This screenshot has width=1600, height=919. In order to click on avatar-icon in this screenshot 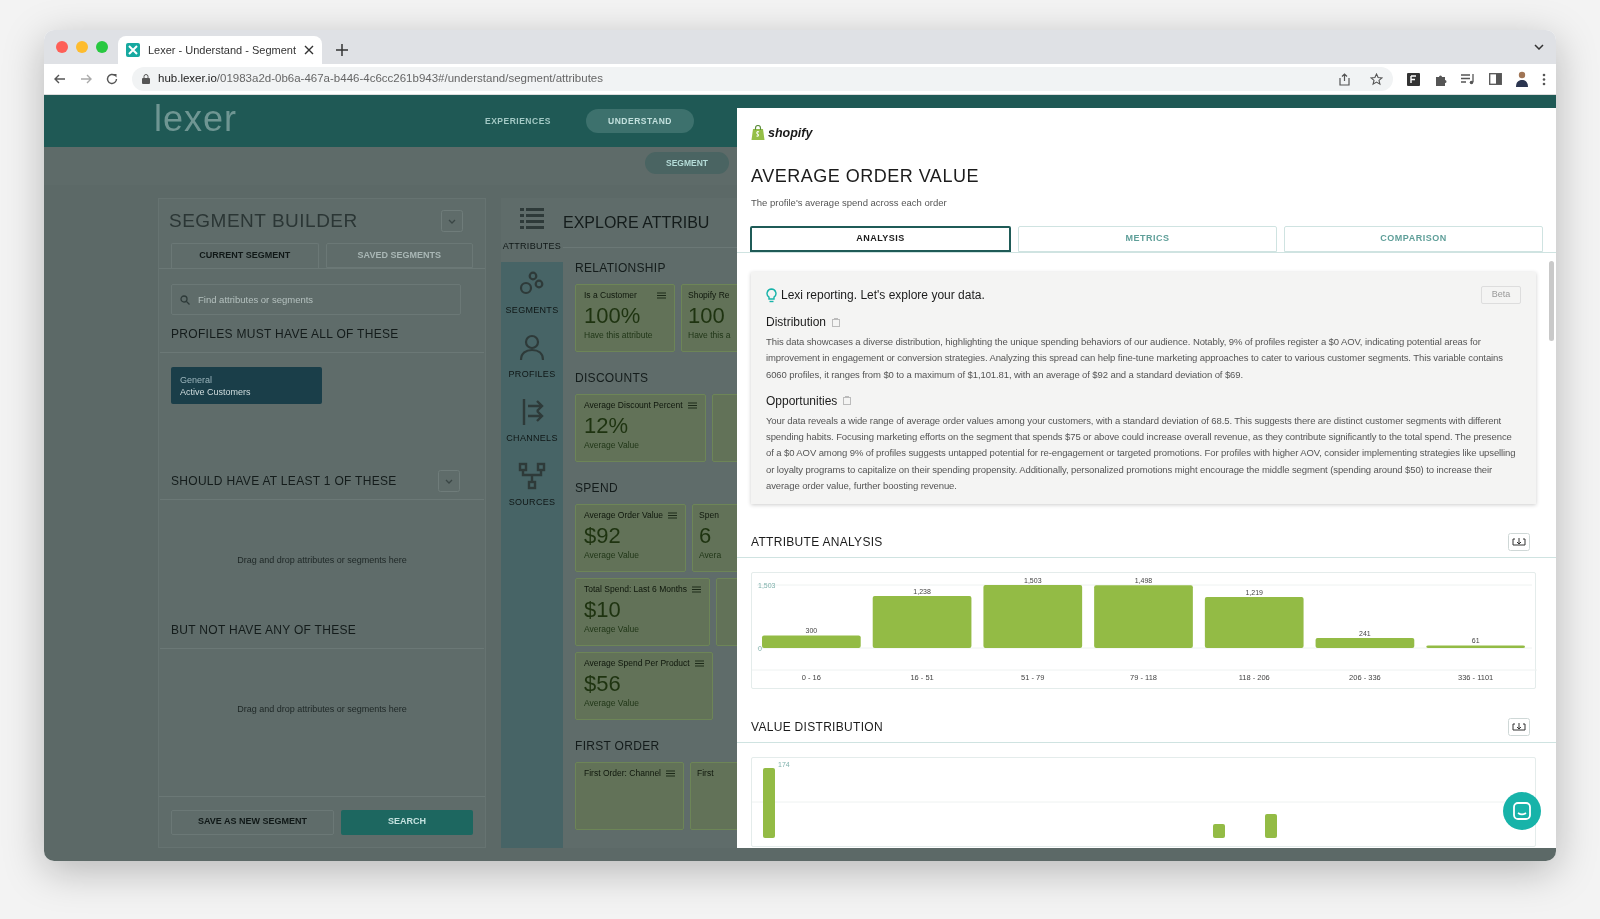, I will do `click(1522, 79)`.